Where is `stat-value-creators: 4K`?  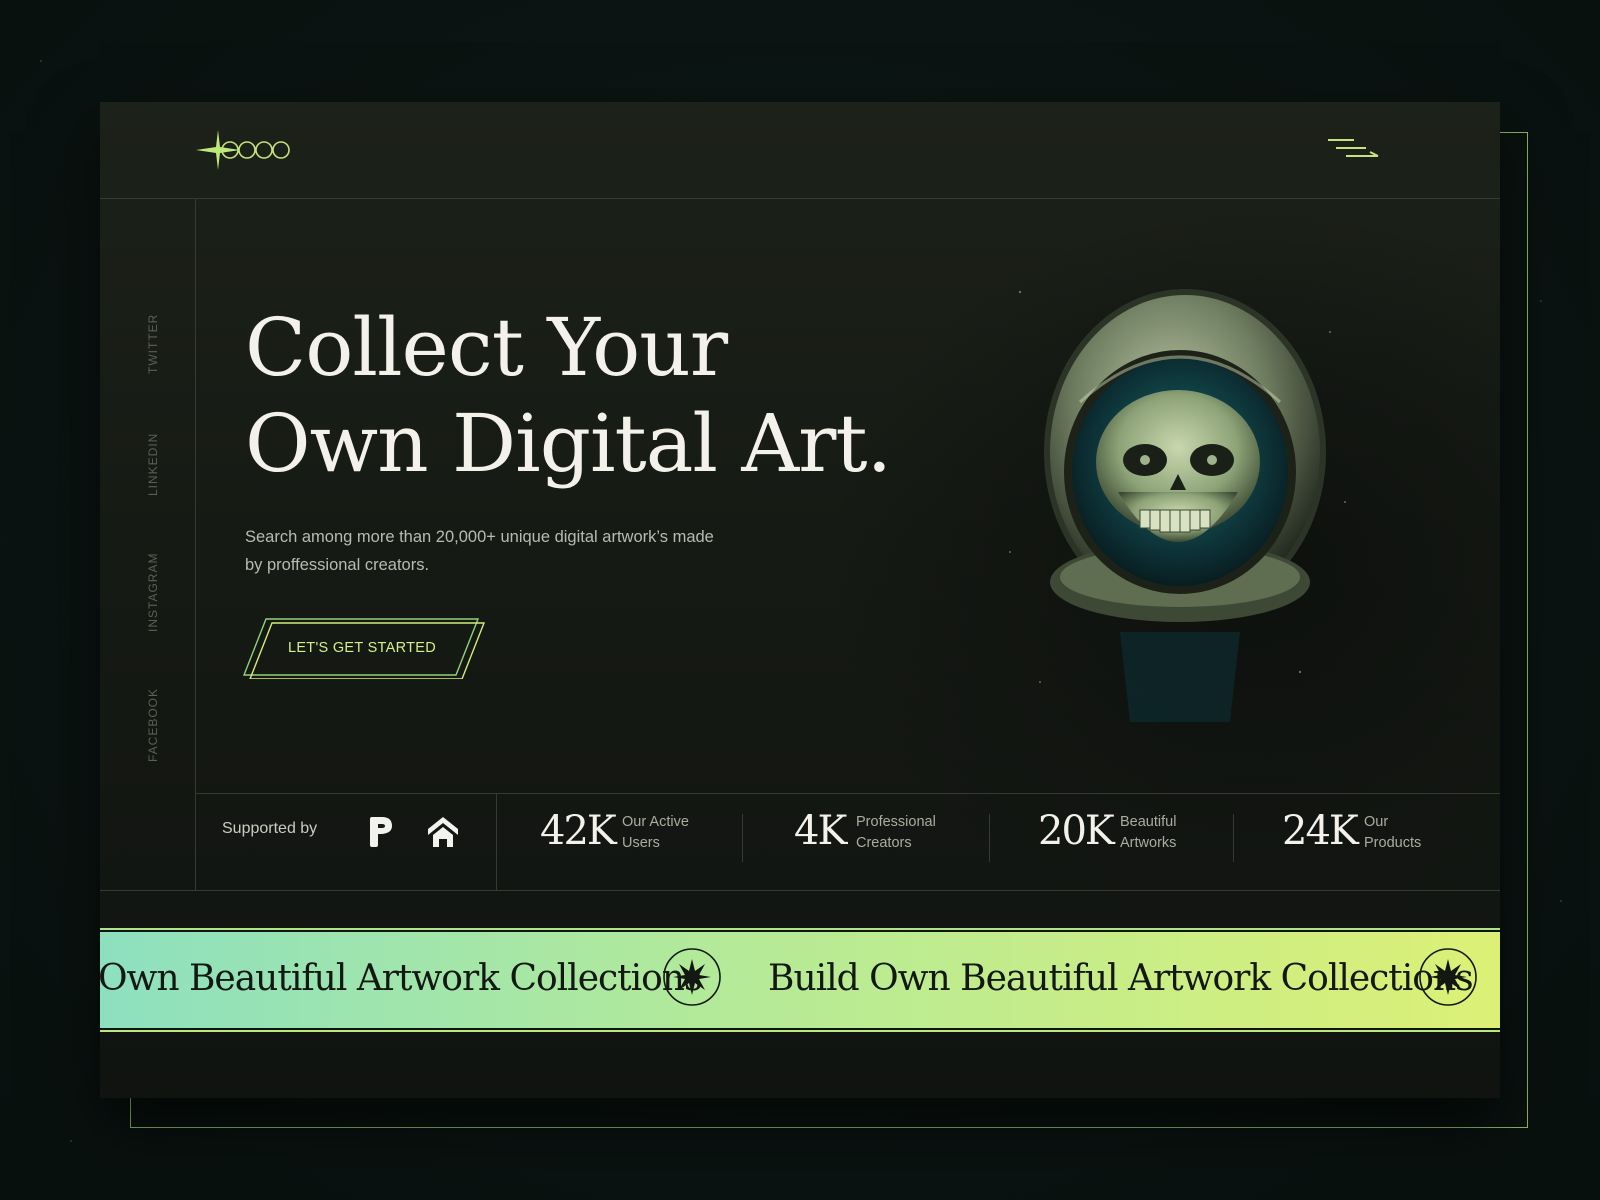
stat-value-creators: 4K is located at coordinates (820, 831).